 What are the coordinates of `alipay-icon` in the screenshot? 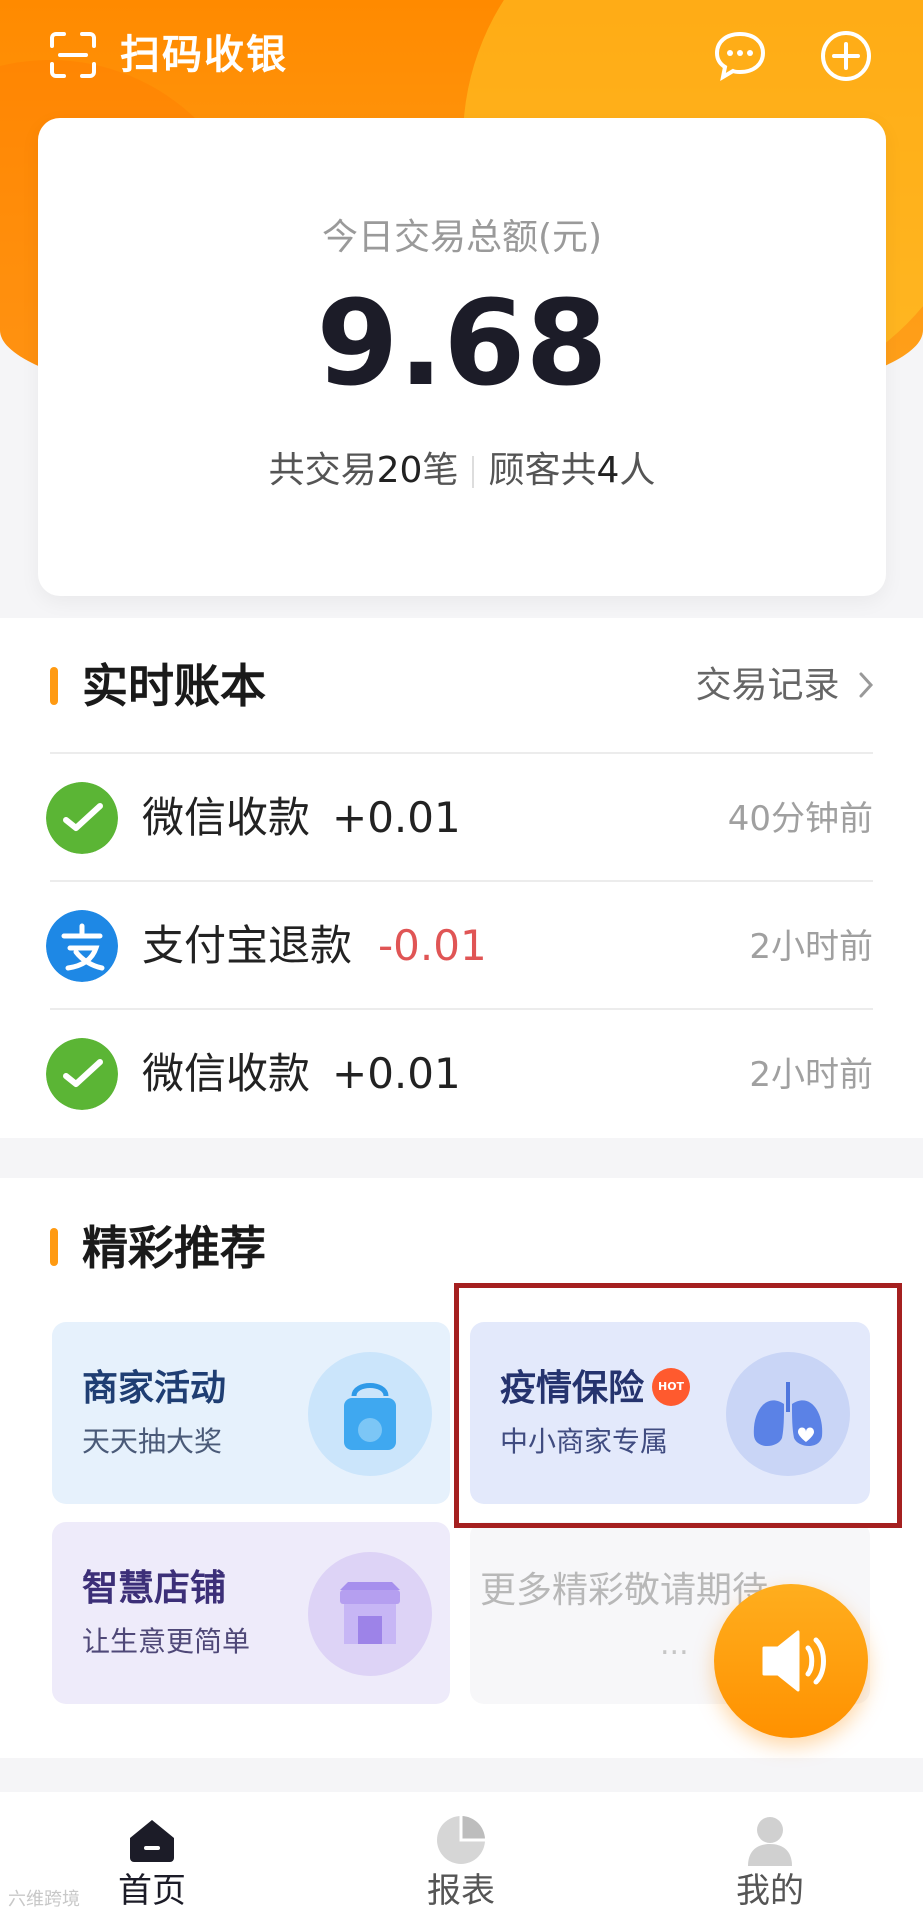 It's located at (82, 946).